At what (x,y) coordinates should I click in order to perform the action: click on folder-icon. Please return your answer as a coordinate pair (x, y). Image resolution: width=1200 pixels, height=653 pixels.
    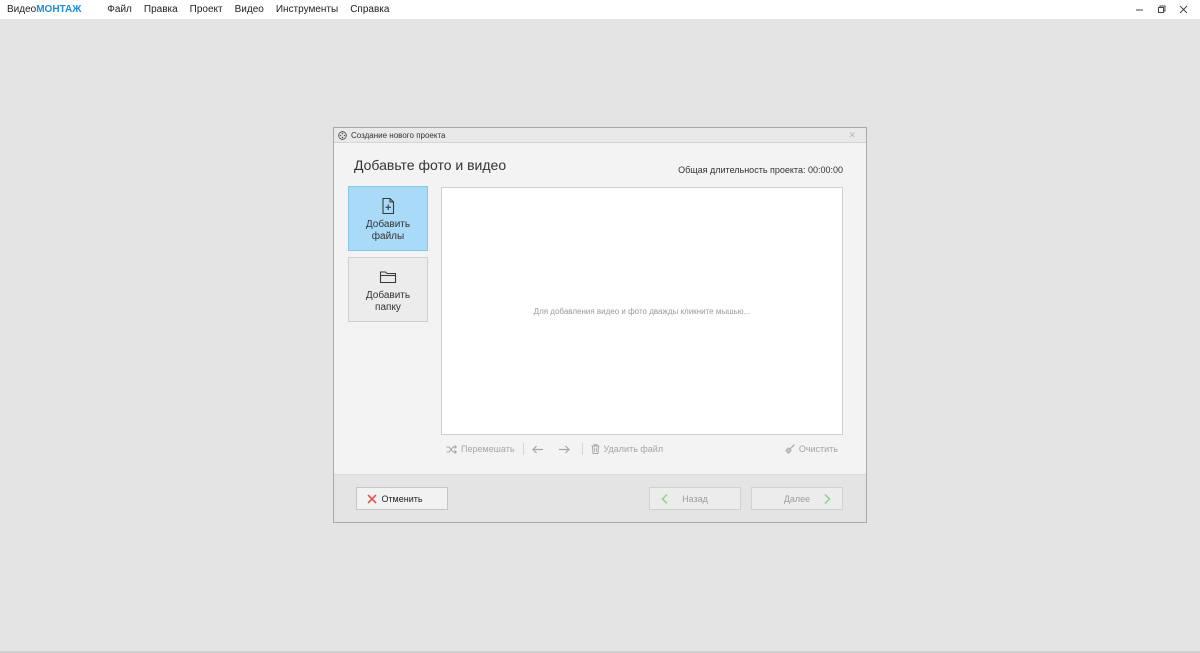
    Looking at the image, I should click on (388, 277).